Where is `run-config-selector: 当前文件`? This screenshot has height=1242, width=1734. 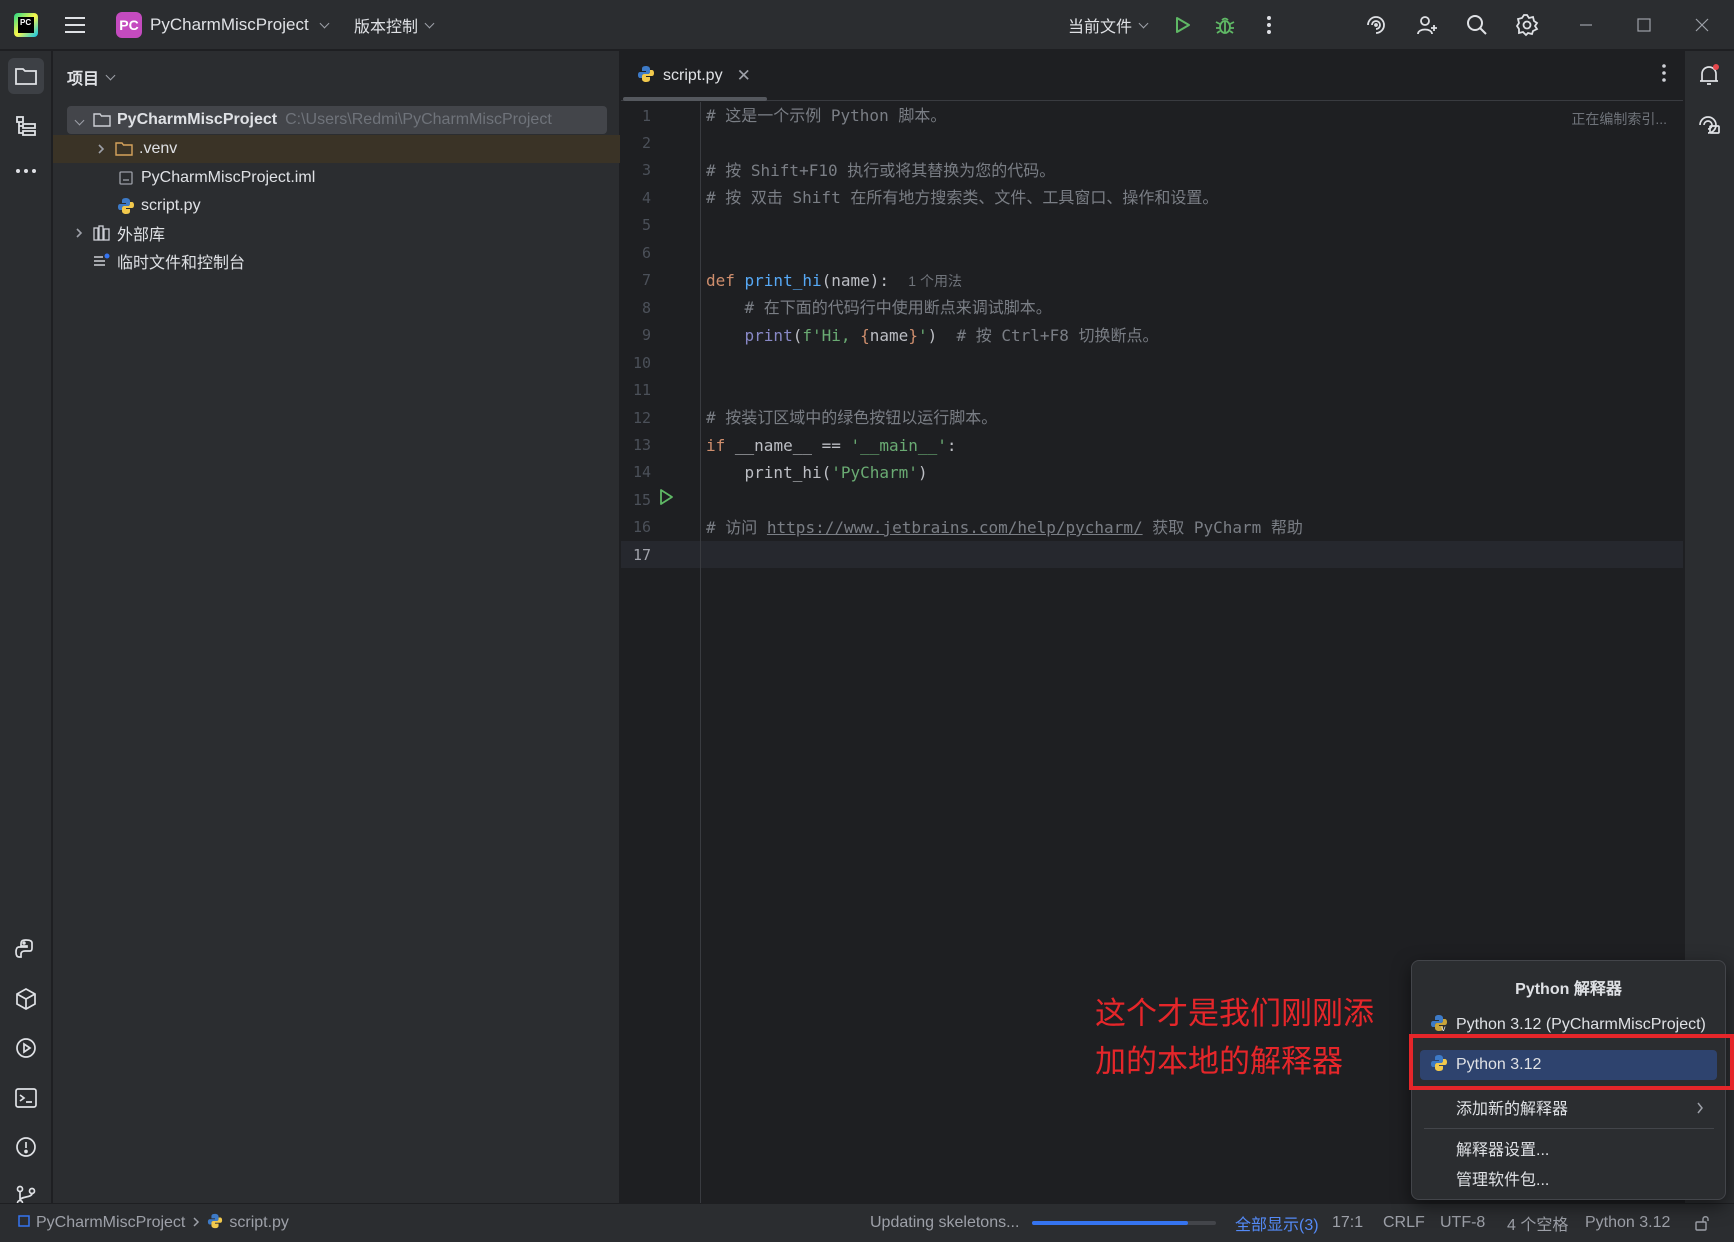
run-config-selector: 当前文件 is located at coordinates (1108, 25).